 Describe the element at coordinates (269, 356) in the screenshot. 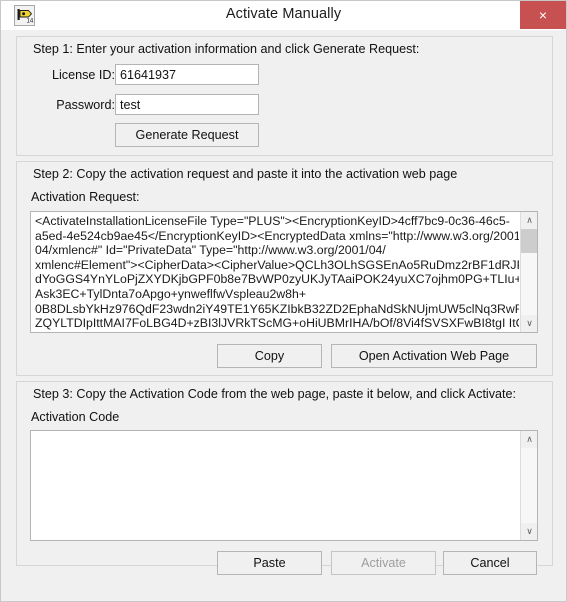

I see `copy-button: Copy` at that location.